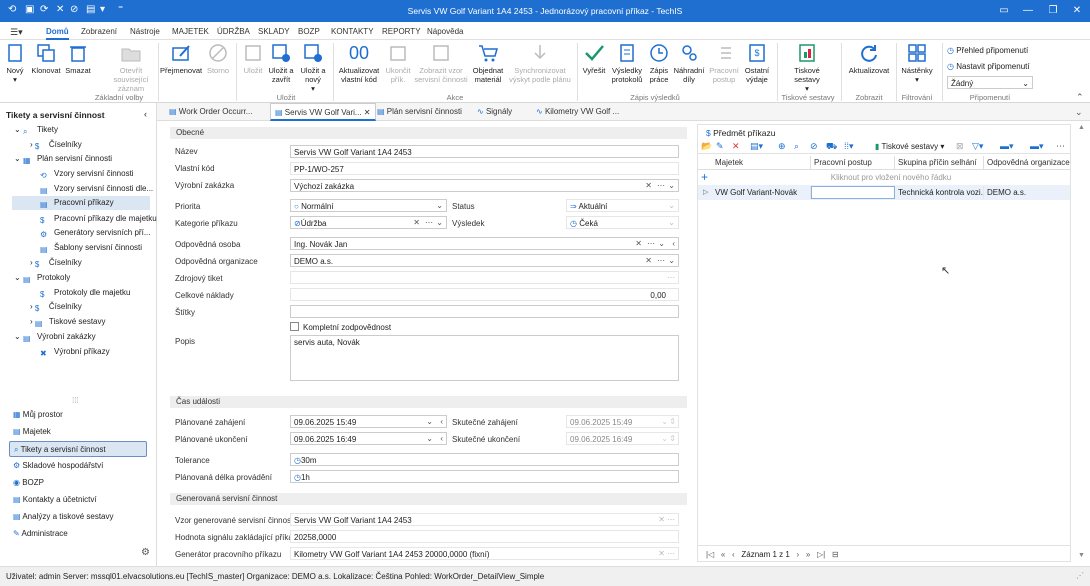 Image resolution: width=1090 pixels, height=586 pixels. I want to click on add-row-icon: +, so click(704, 177).